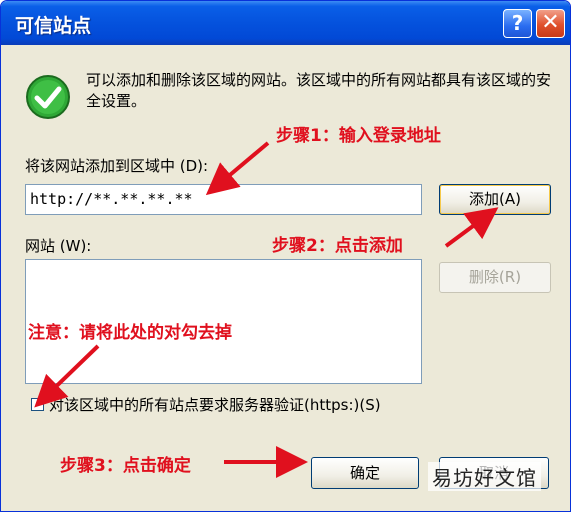 This screenshot has height=512, width=571. Describe the element at coordinates (484, 476) in the screenshot. I see `watermark: 易坊好文馆` at that location.